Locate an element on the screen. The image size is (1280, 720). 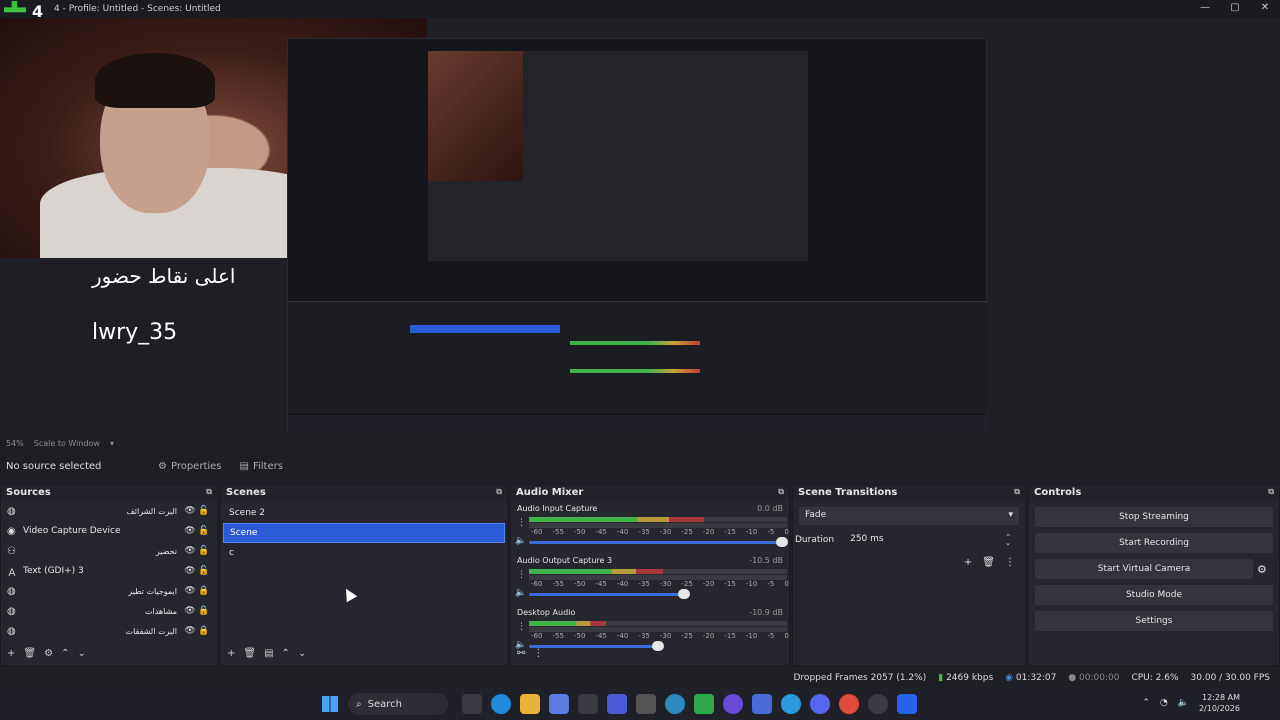
source-item: ◍ البرت الشفقات 👁 🔒 is located at coordinates (109, 631).